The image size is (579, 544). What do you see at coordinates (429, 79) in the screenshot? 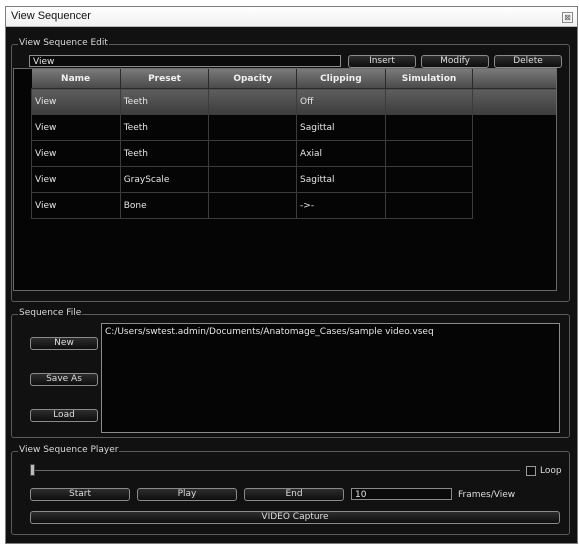
I see `column-header-simulation: Simulation` at bounding box center [429, 79].